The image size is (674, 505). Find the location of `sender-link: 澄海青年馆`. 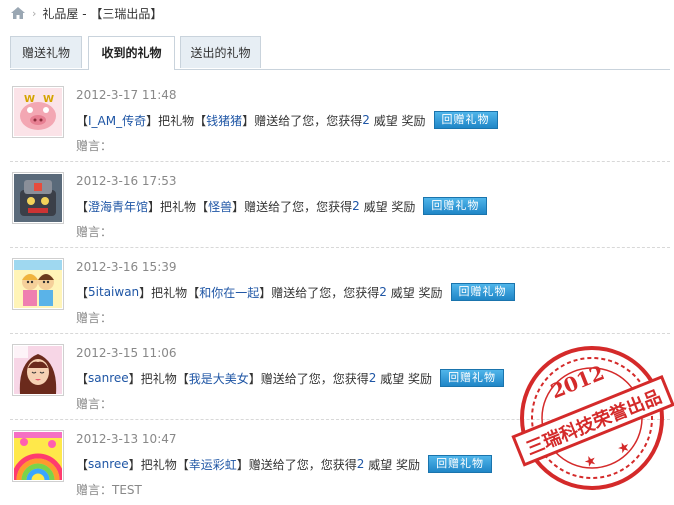

sender-link: 澄海青年馆 is located at coordinates (118, 206).